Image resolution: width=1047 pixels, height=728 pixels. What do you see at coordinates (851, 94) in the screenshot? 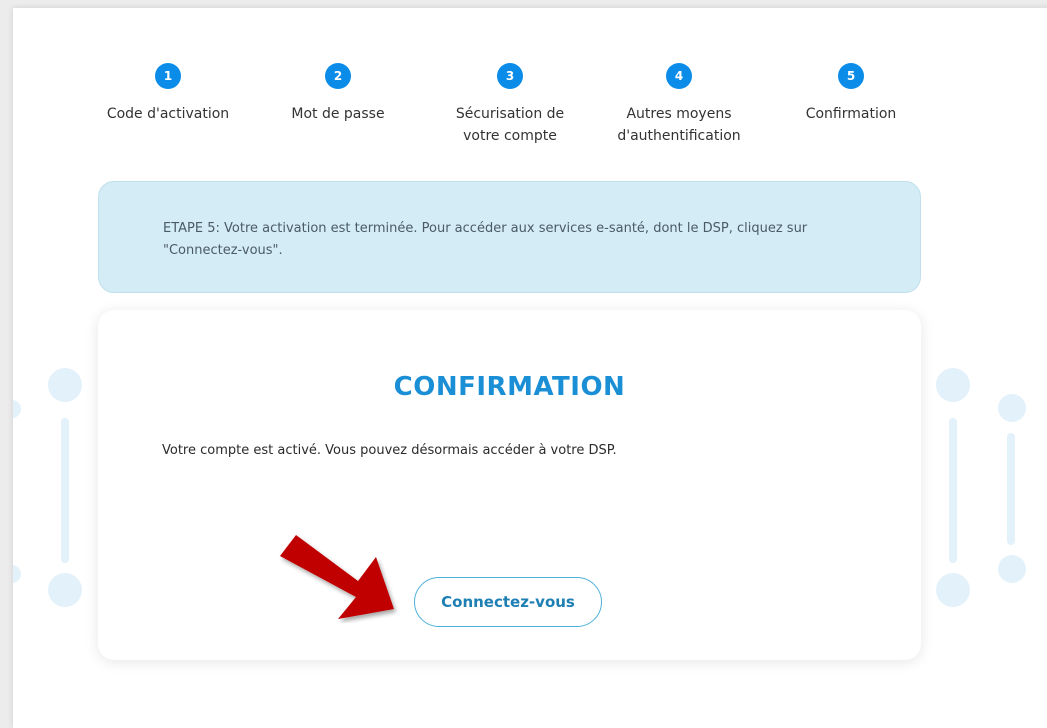
I see `step-5: 5 Confirmation` at bounding box center [851, 94].